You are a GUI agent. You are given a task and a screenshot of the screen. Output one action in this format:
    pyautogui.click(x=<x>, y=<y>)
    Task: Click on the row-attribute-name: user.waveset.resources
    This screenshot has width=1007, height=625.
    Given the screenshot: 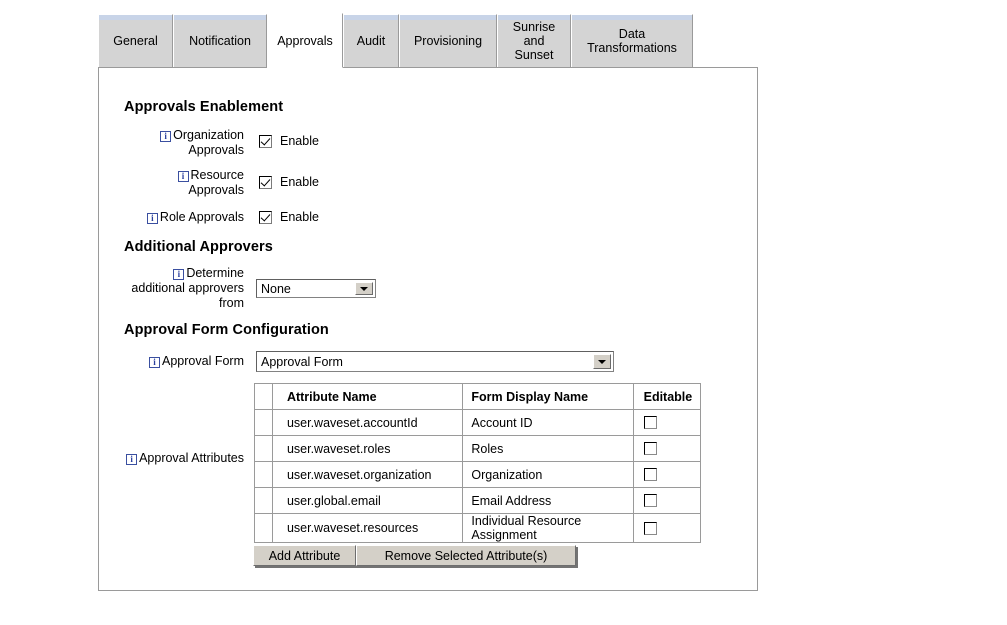 What is the action you would take?
    pyautogui.click(x=367, y=528)
    